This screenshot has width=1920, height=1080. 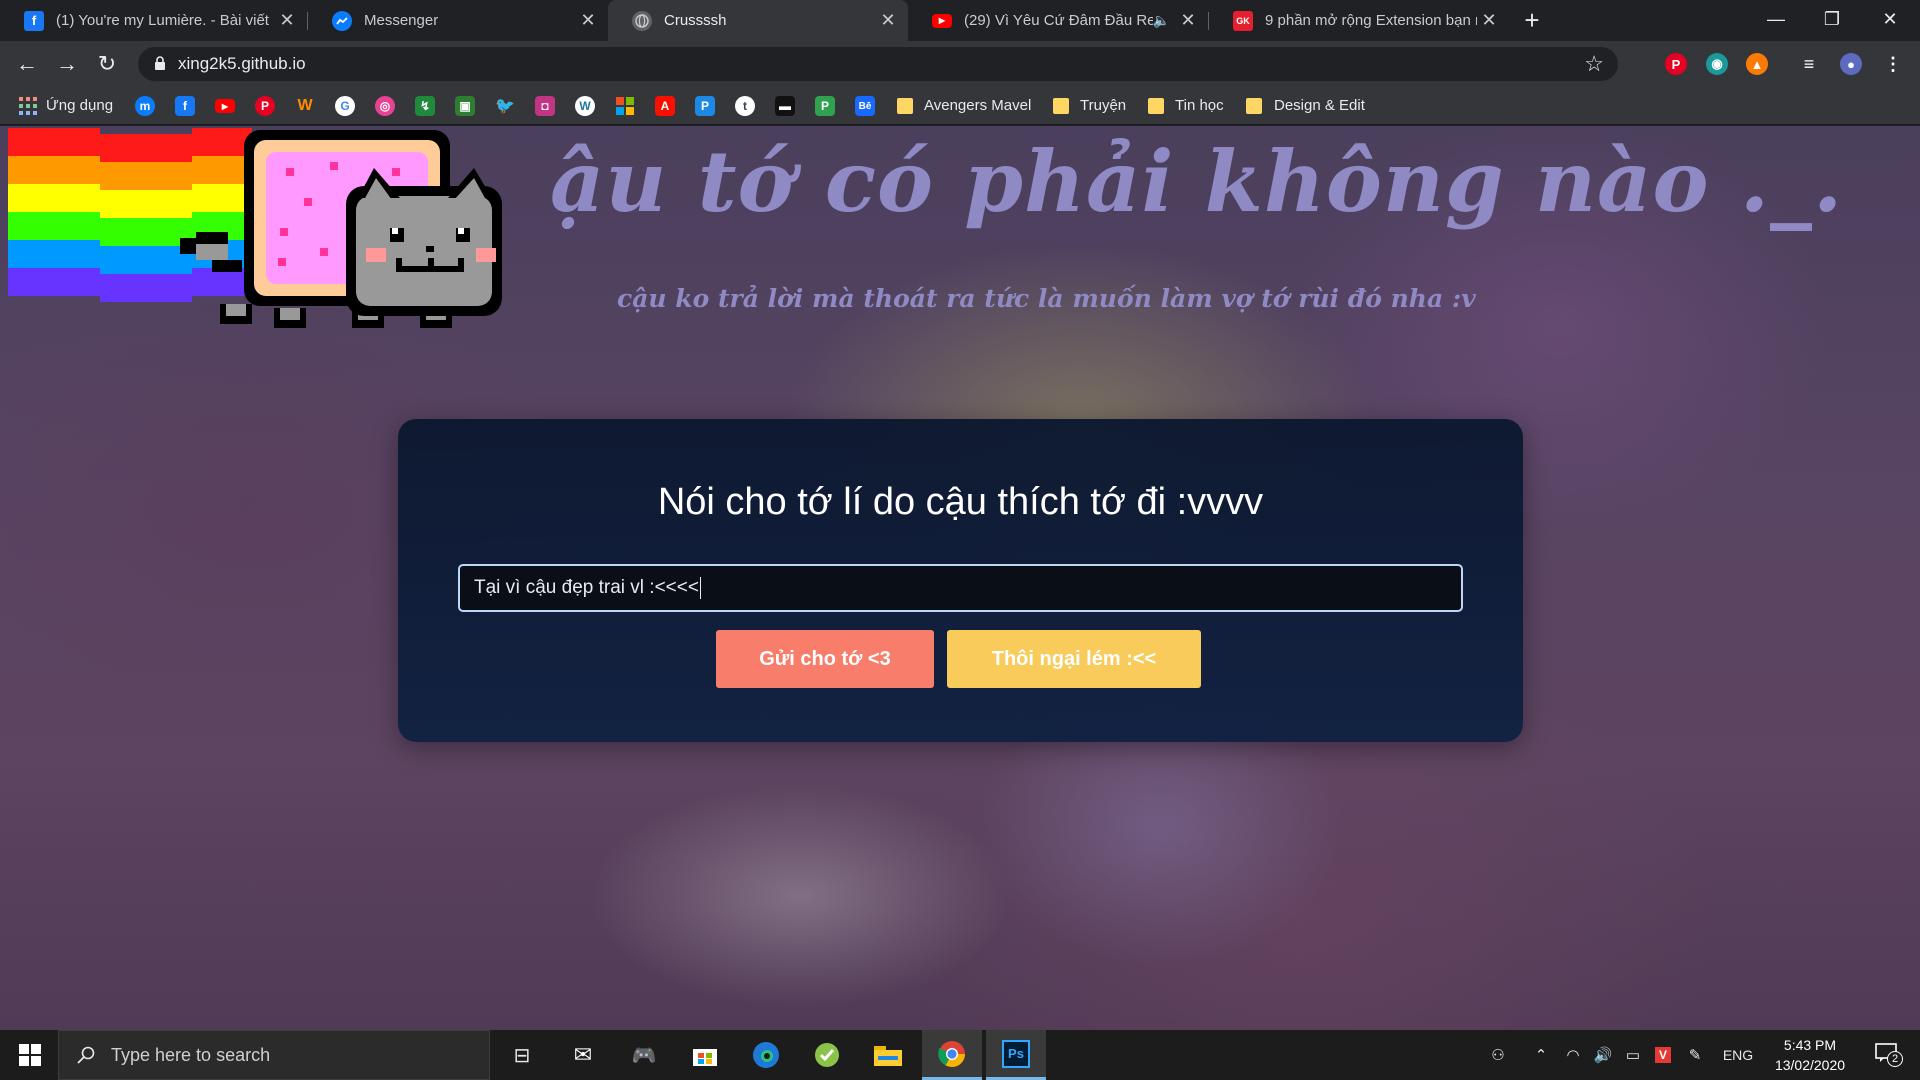 What do you see at coordinates (1074, 659) in the screenshot?
I see `cancel-button: Thôi ngại lém :<<` at bounding box center [1074, 659].